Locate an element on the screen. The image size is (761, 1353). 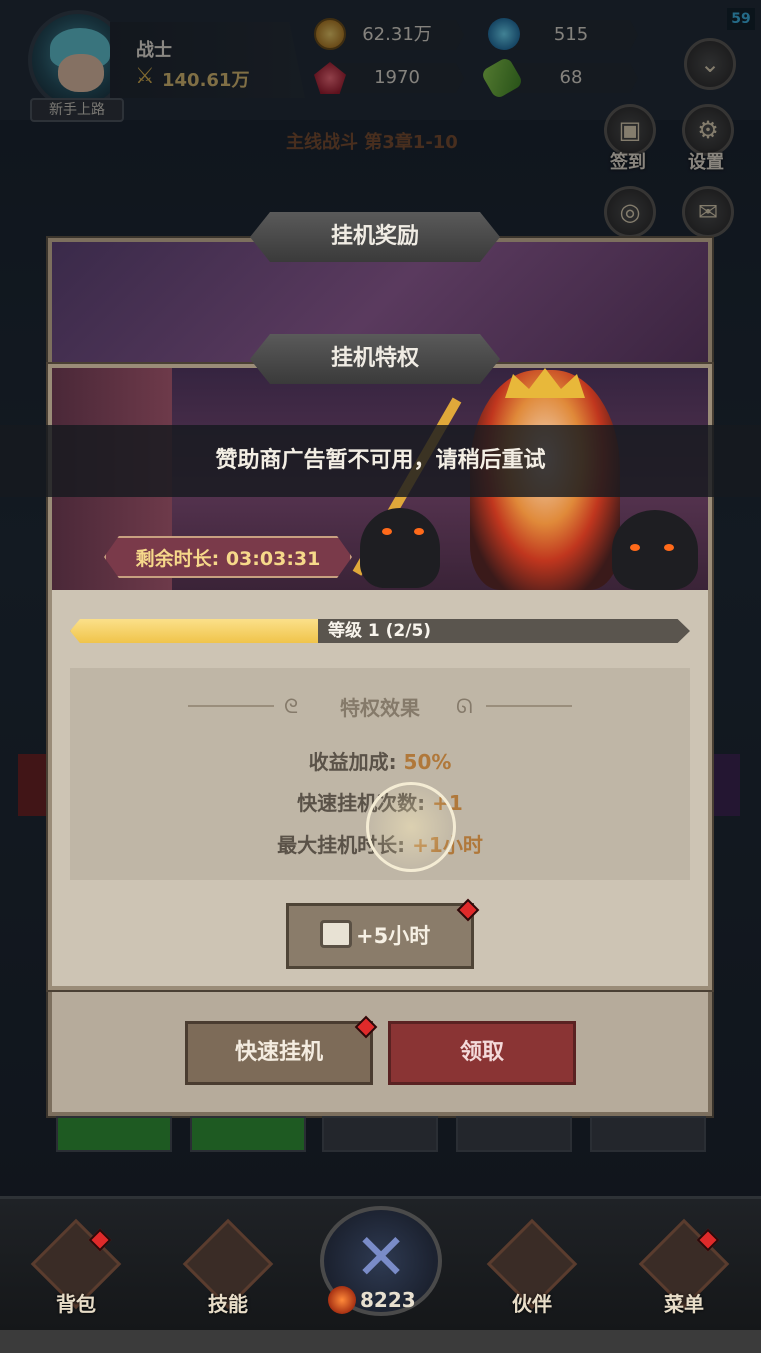
remaining-time-label: 剩余时长: 03:03:31 is located at coordinates (228, 557).